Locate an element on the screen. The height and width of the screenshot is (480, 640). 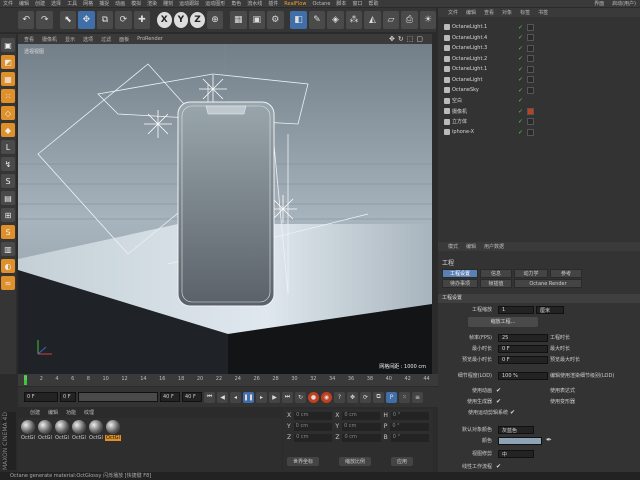
scale-input: 1 is located at coordinates (516, 310).